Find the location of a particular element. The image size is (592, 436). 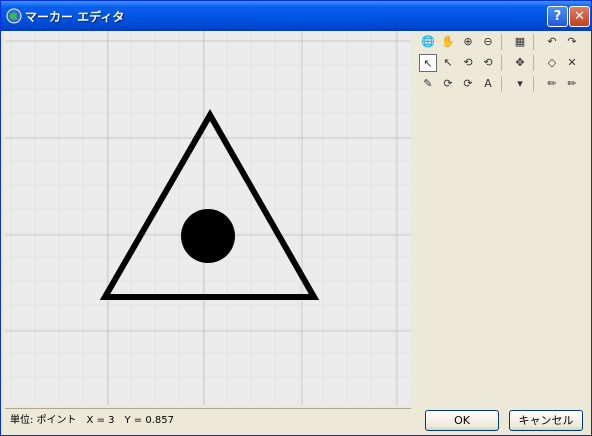

delete-icon: ✕ is located at coordinates (572, 63).